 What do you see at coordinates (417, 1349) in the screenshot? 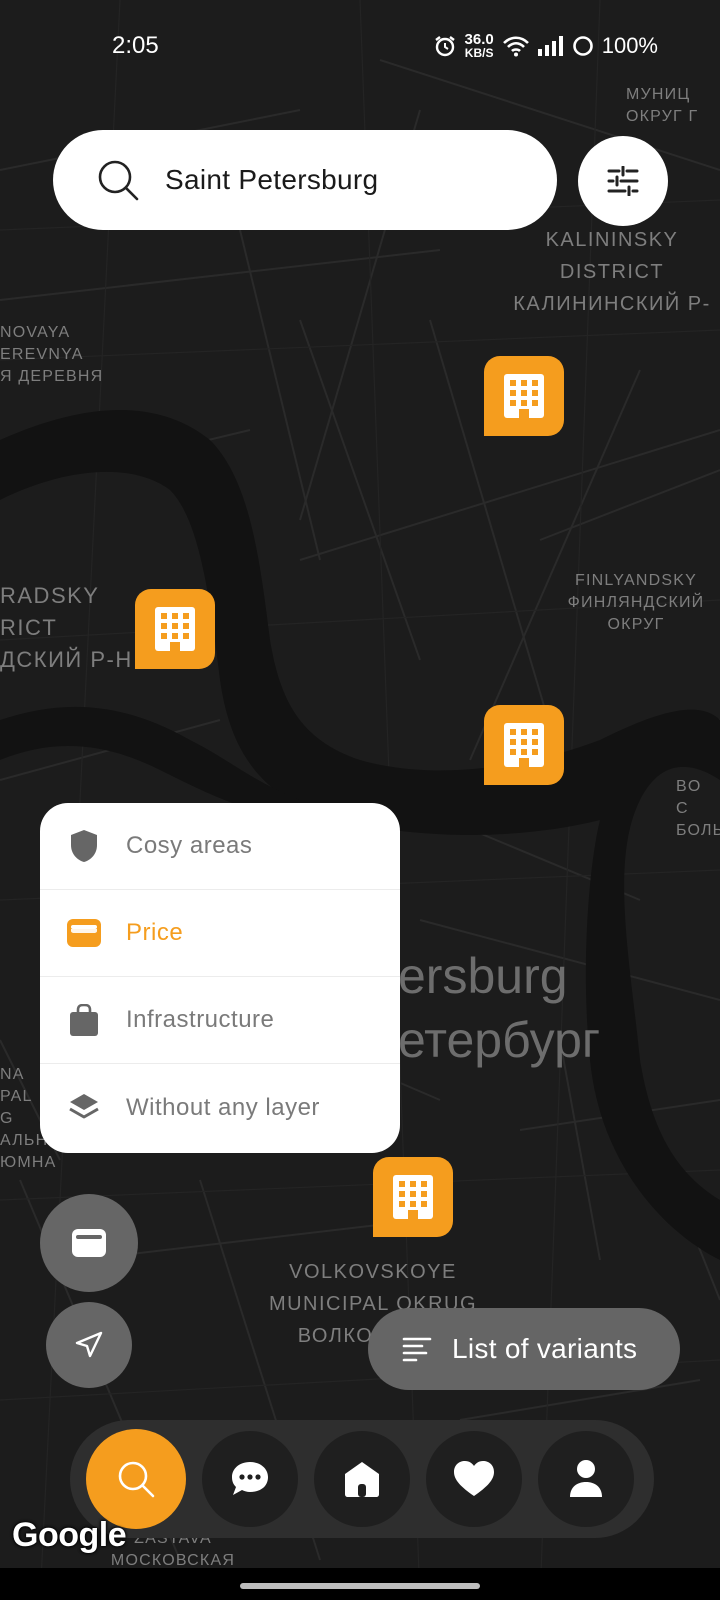
I see `list-icon` at bounding box center [417, 1349].